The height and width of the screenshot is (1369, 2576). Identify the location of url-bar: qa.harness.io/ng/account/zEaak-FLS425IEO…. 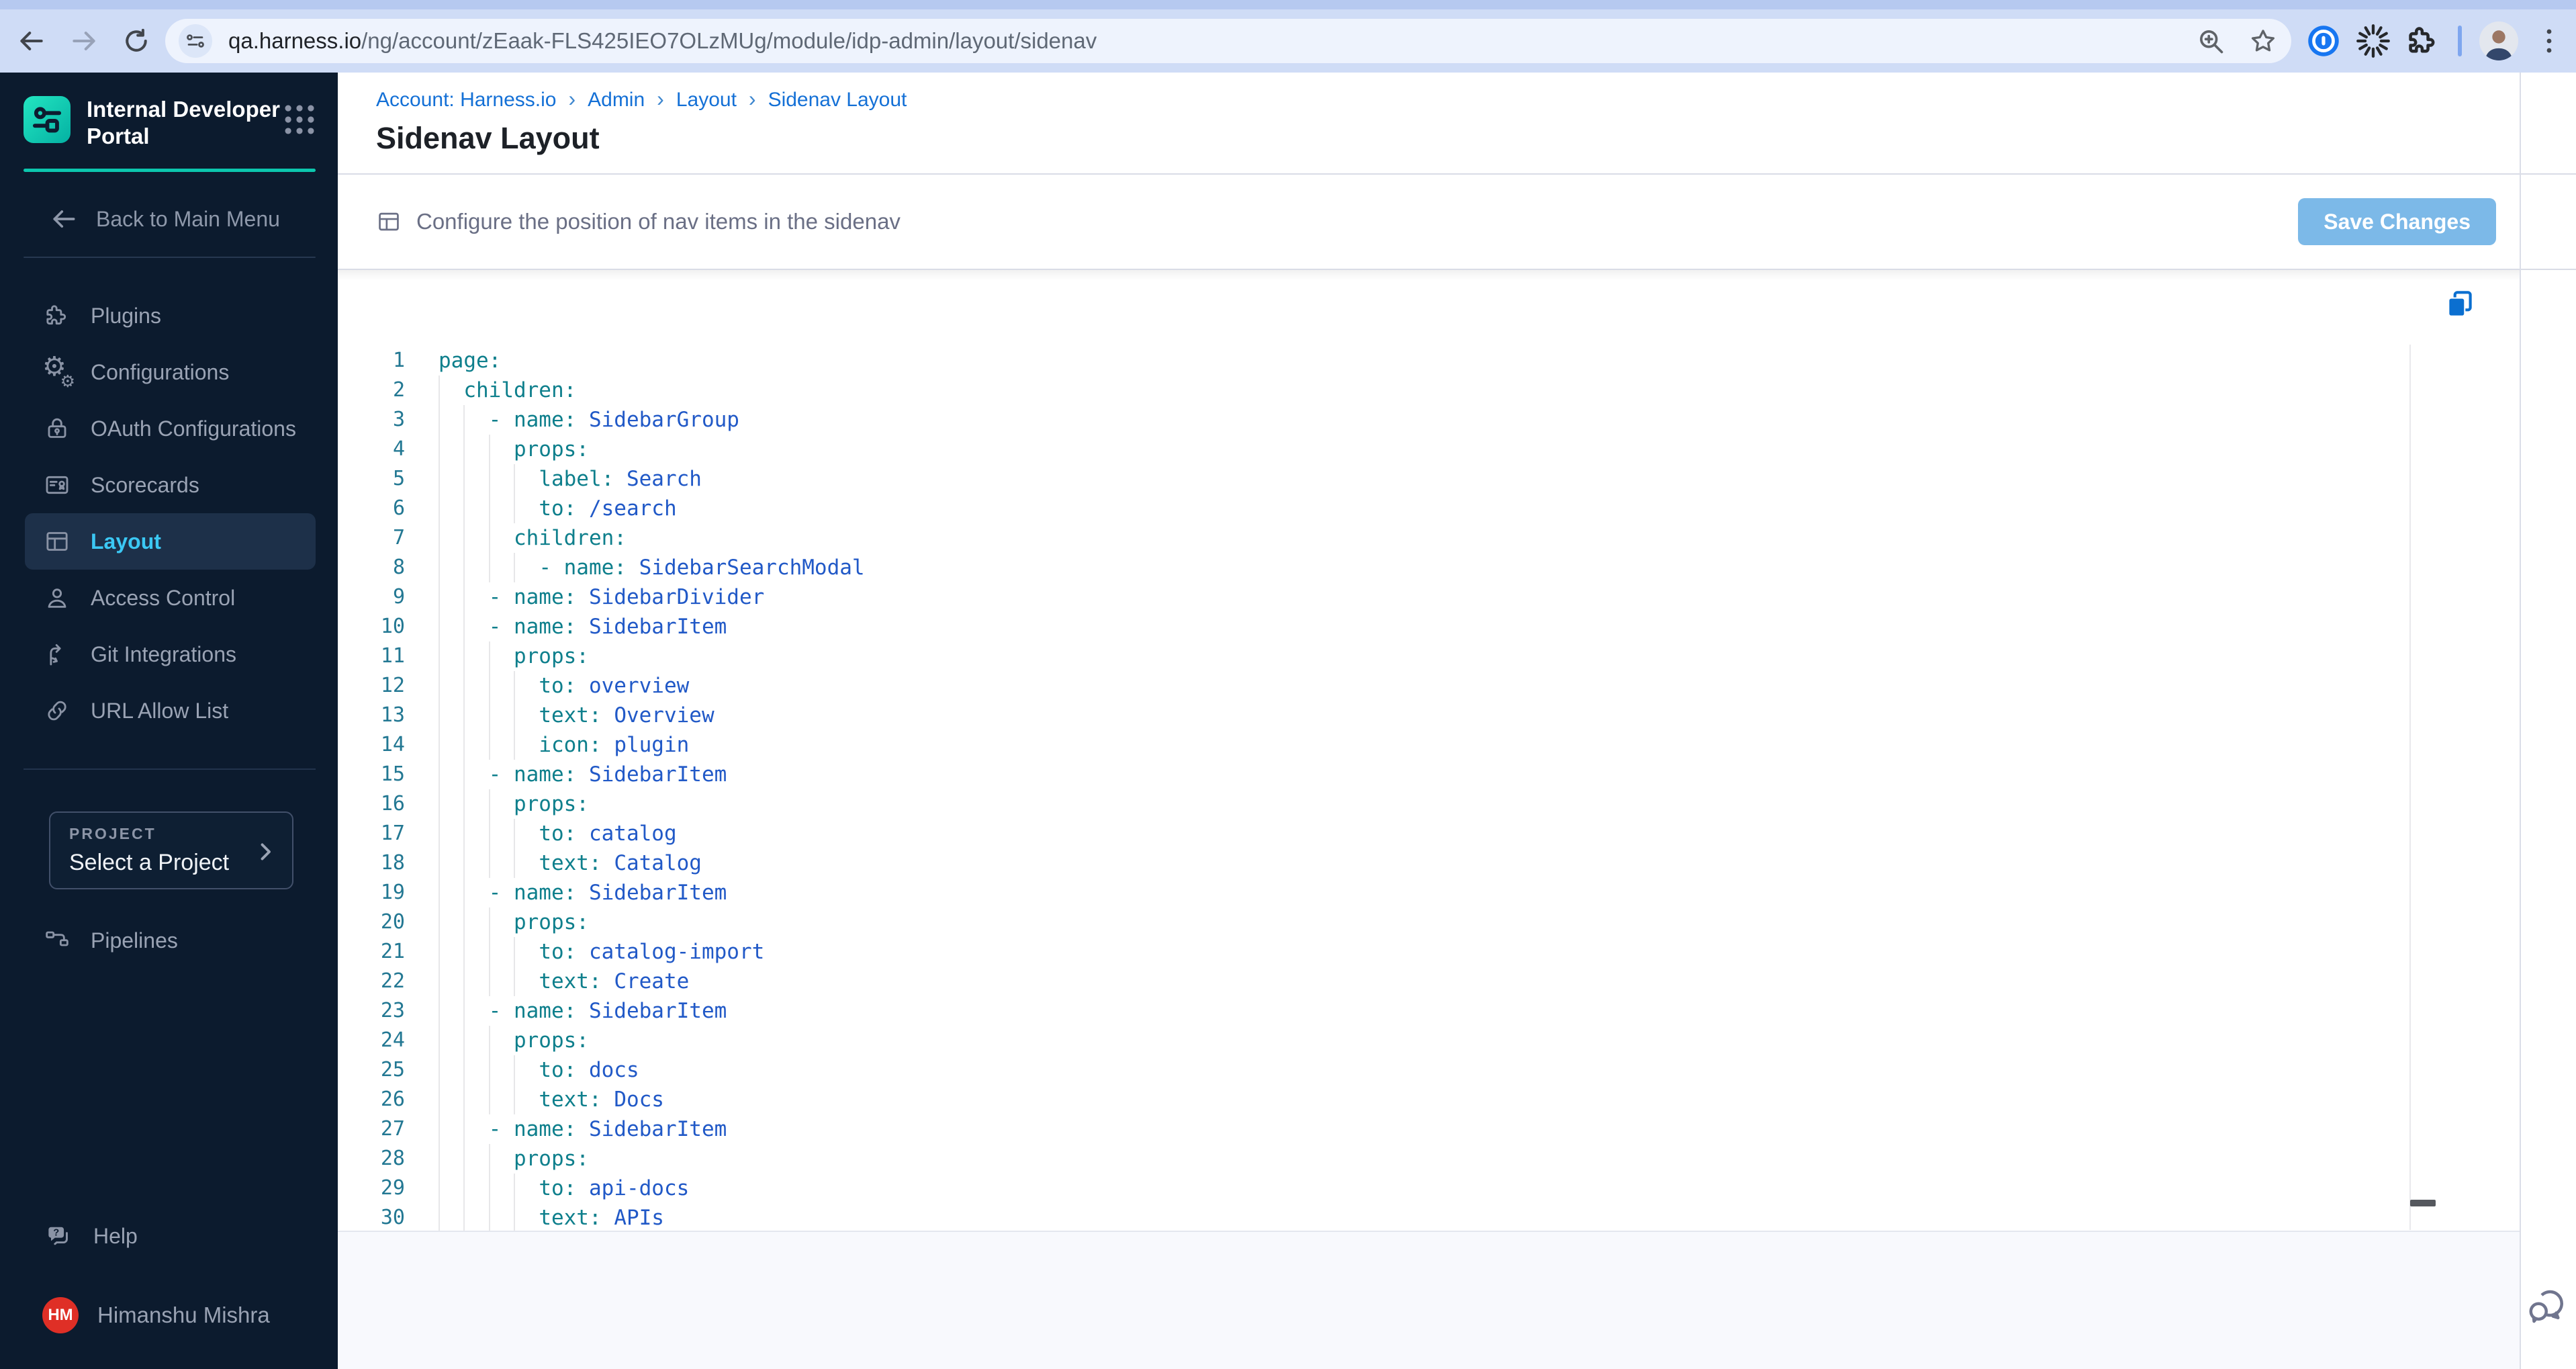
(1228, 41).